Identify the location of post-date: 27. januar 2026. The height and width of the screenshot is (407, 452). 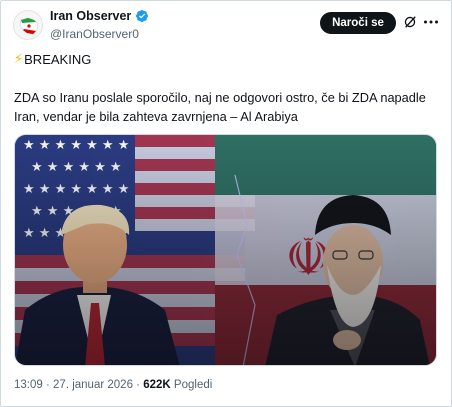
(93, 385).